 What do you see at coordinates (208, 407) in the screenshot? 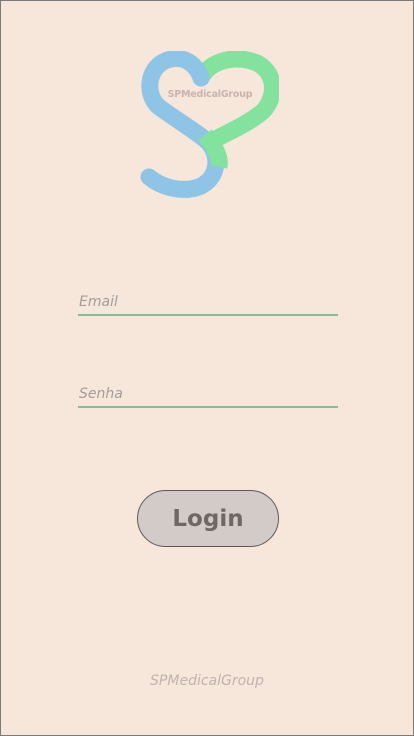
I see `password-underline` at bounding box center [208, 407].